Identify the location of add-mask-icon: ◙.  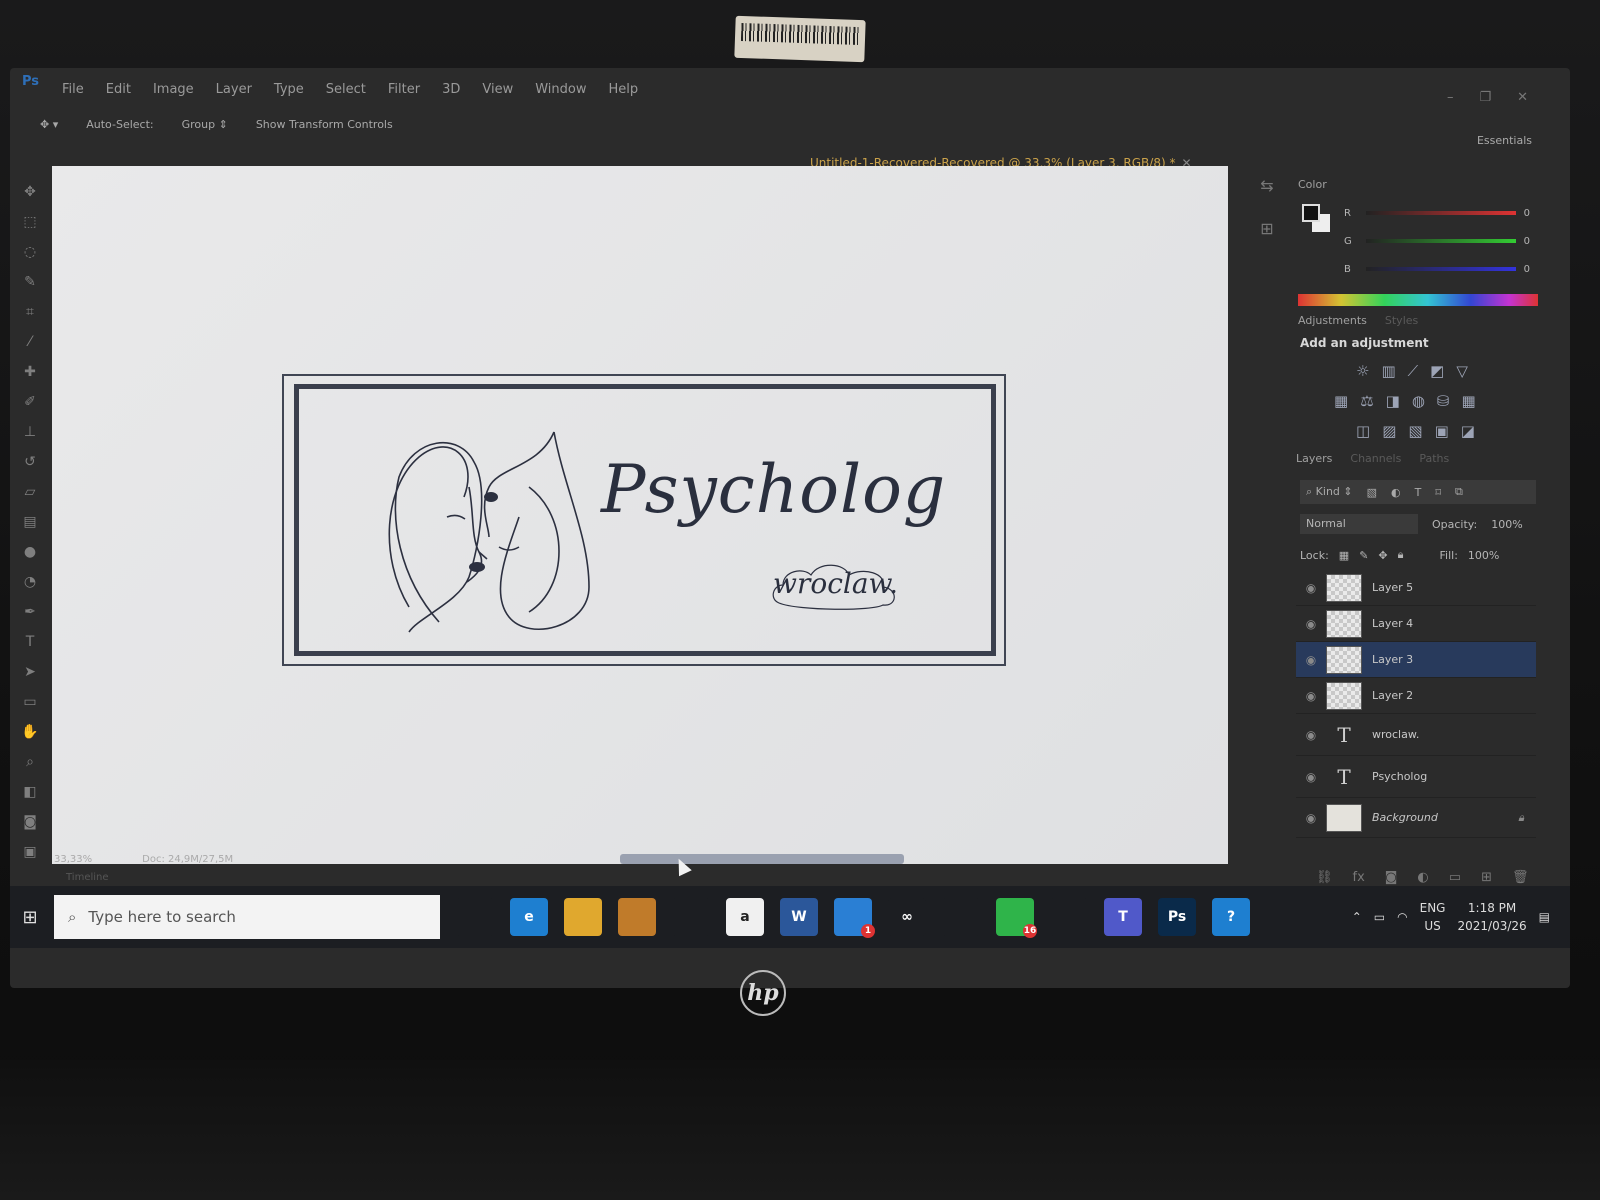
(1391, 877).